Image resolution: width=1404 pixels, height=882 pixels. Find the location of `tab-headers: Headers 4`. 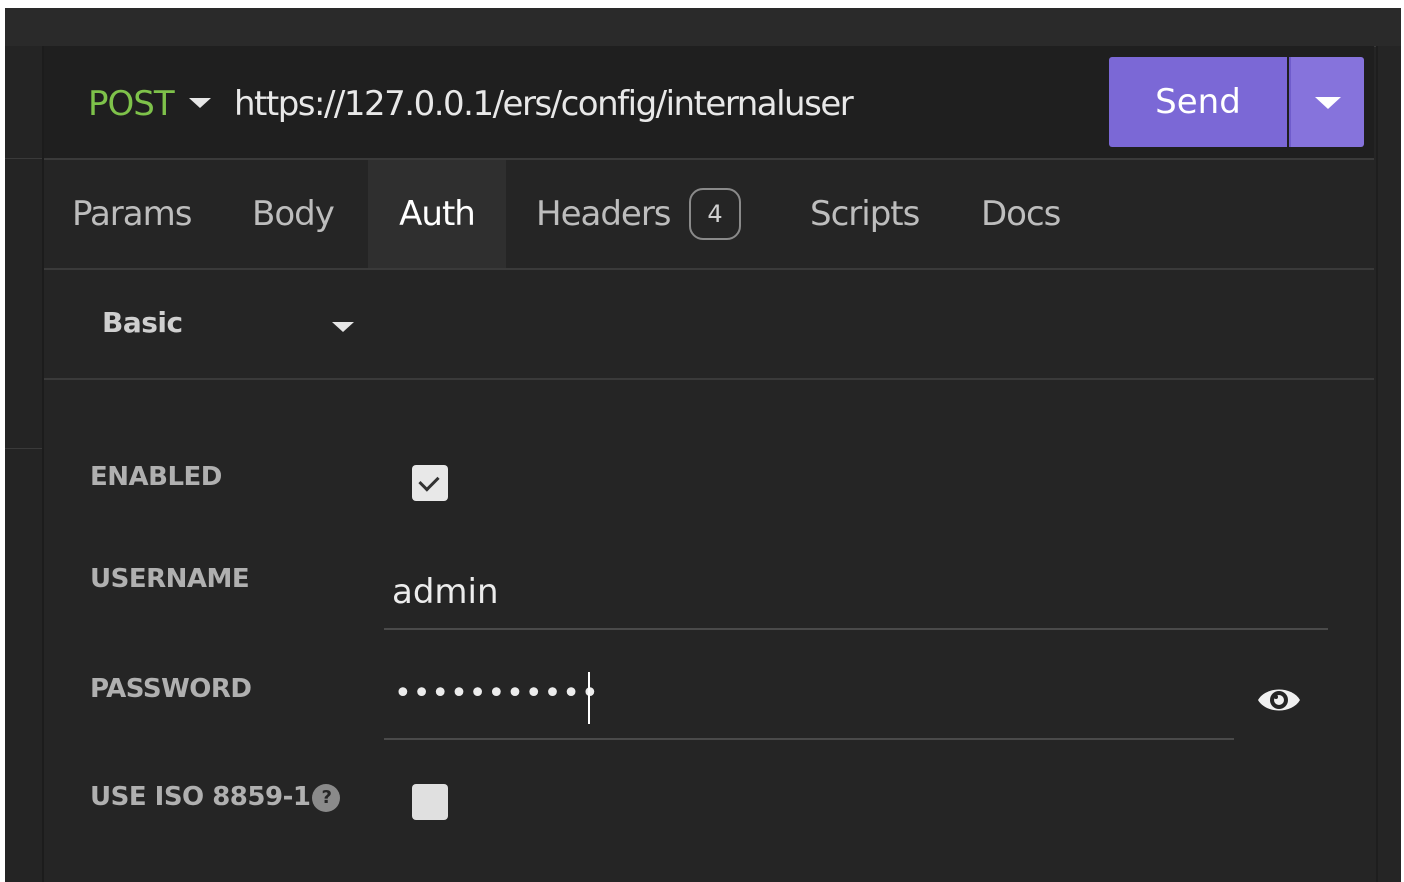

tab-headers: Headers 4 is located at coordinates (651, 214).